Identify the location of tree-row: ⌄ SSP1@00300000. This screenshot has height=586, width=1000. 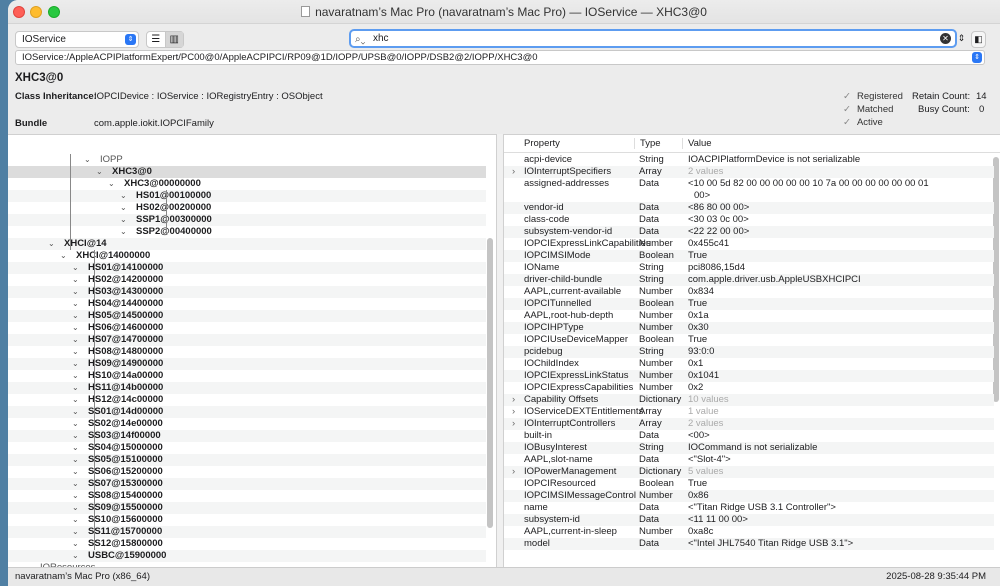
(247, 220).